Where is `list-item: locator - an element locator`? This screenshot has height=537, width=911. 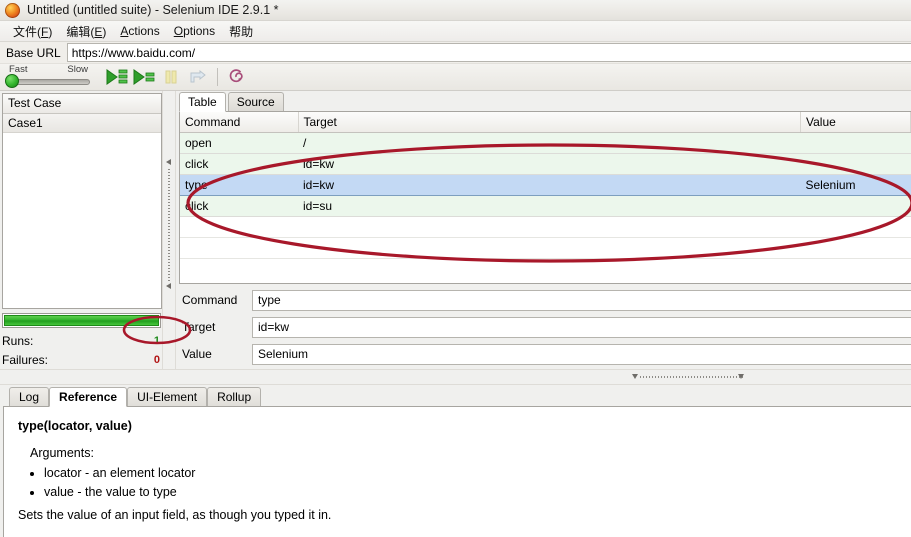
list-item: locator - an element locator is located at coordinates (471, 473).